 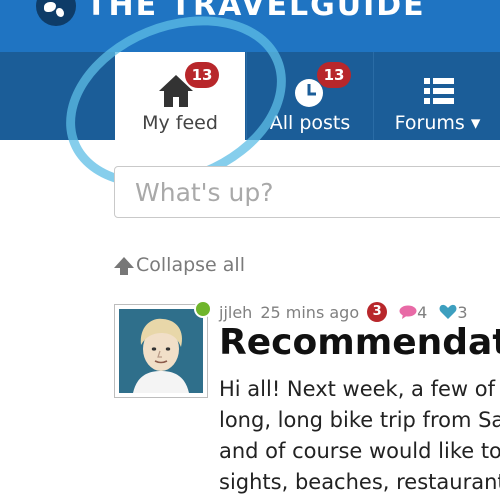 What do you see at coordinates (310, 96) in the screenshot?
I see `tab-all-posts: 13 All posts` at bounding box center [310, 96].